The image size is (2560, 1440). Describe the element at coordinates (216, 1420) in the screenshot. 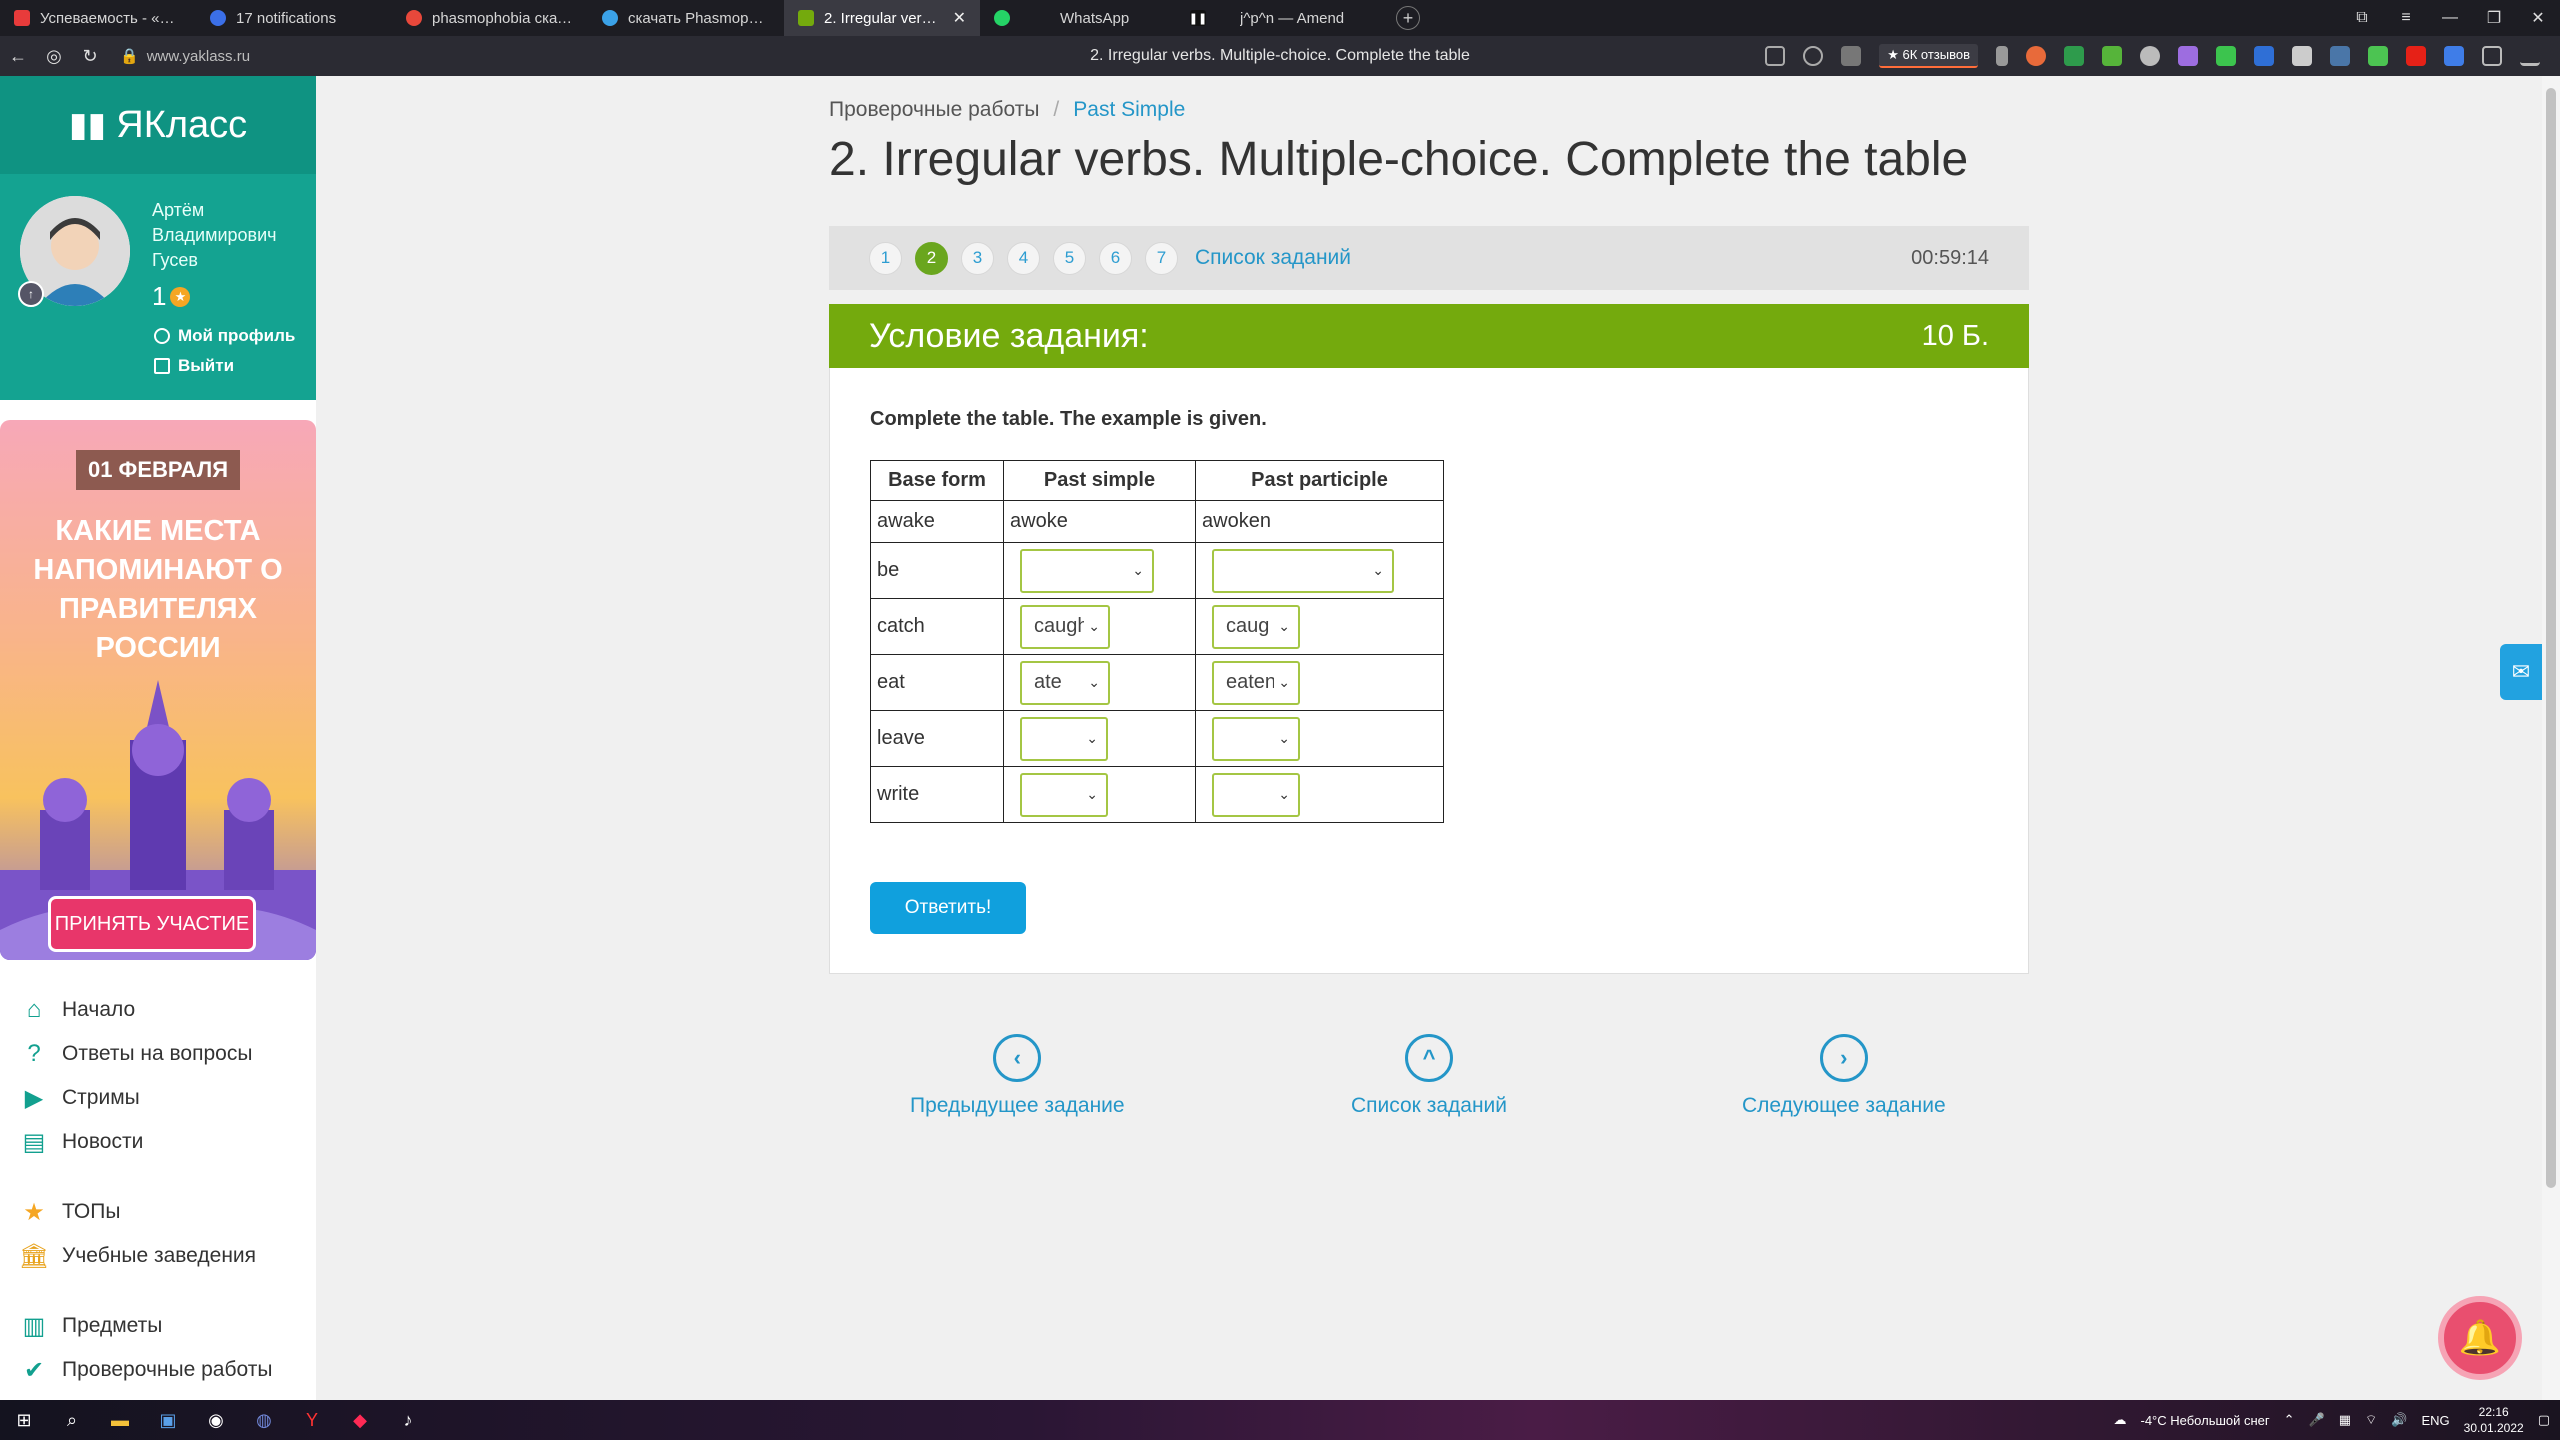

I see `steam-icon: ◉` at that location.